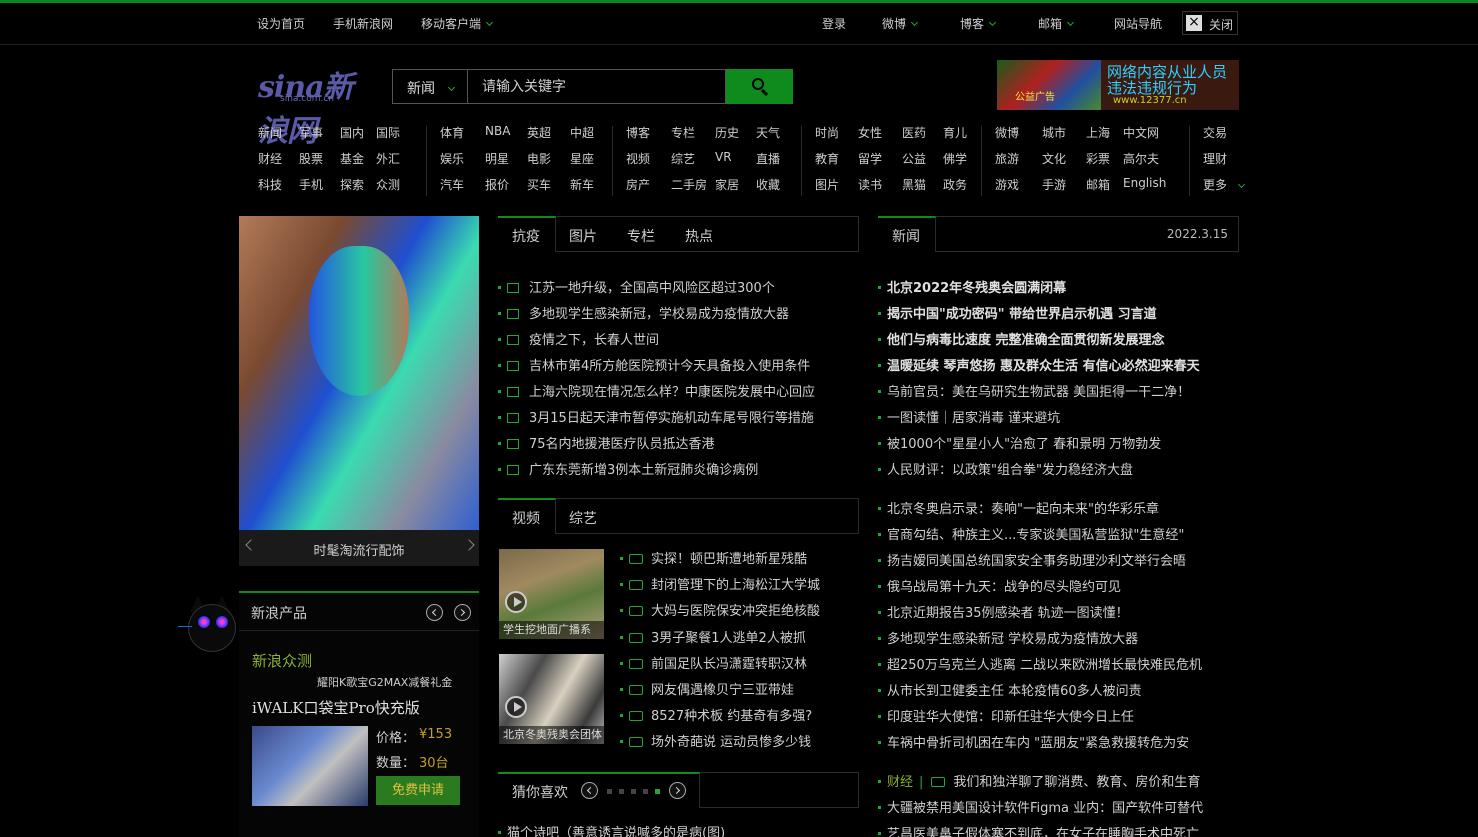  I want to click on nav-link: 探索, so click(352, 184).